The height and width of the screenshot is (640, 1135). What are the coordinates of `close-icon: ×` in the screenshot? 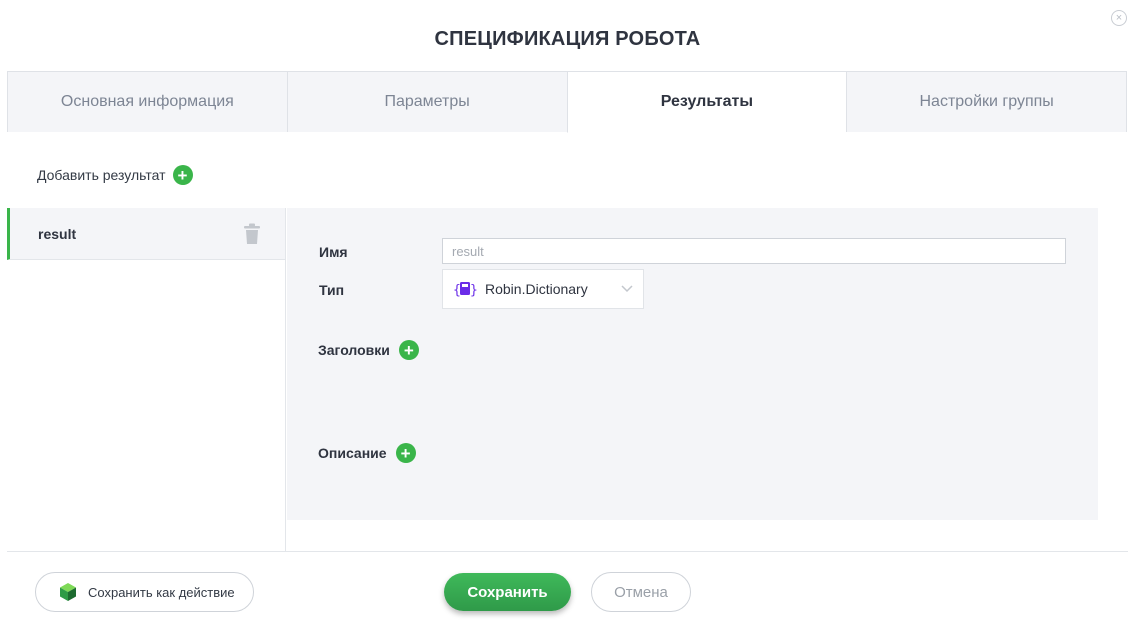 It's located at (1119, 18).